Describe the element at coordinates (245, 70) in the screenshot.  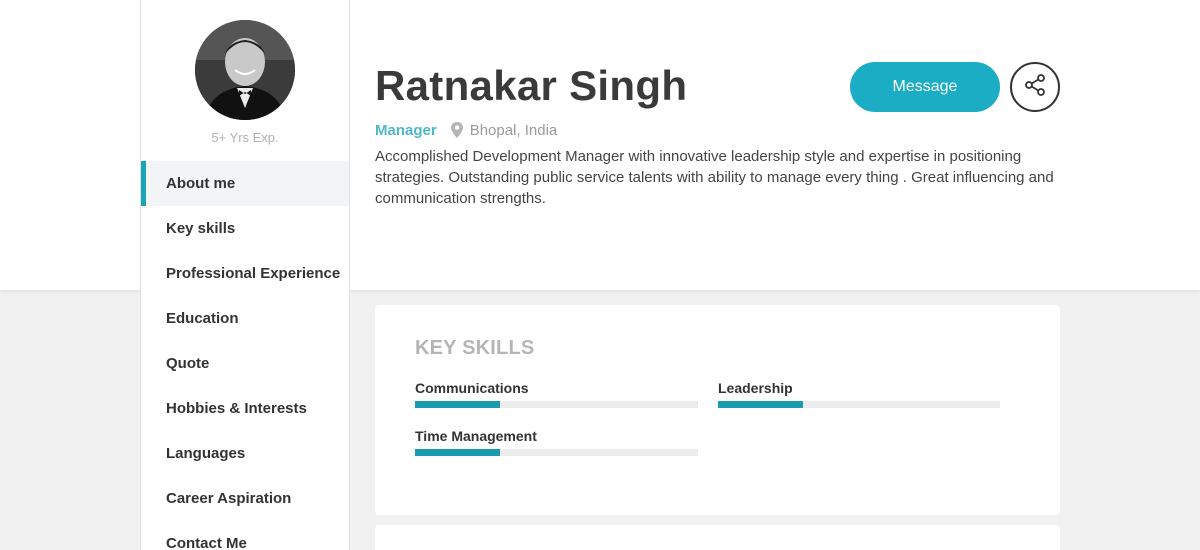
I see `avatar` at that location.